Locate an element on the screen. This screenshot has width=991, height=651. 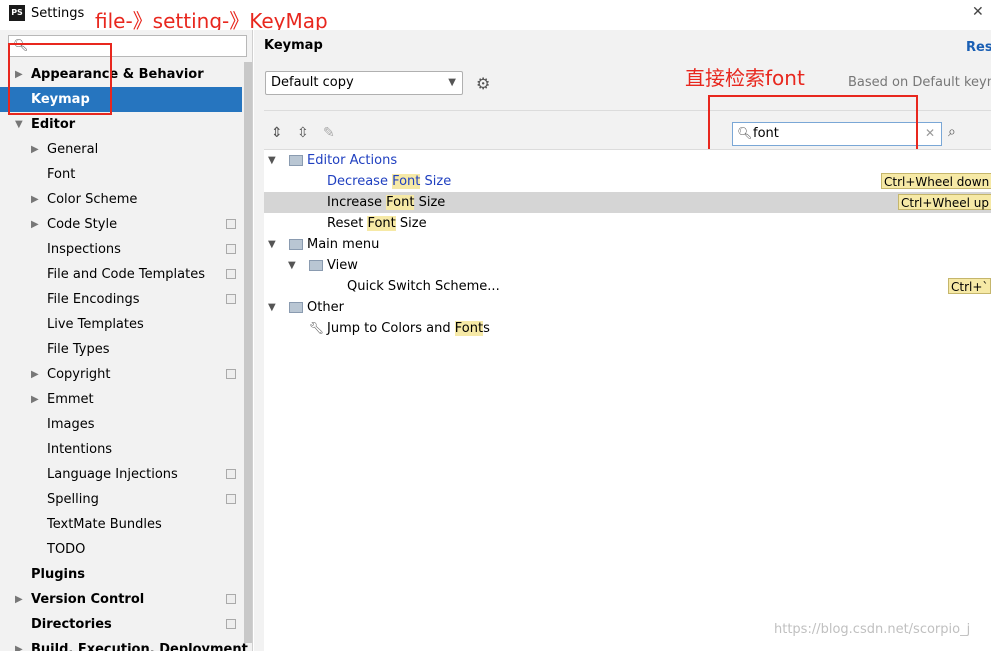
sidebar-item-general: ▶ General is located at coordinates (121, 149).